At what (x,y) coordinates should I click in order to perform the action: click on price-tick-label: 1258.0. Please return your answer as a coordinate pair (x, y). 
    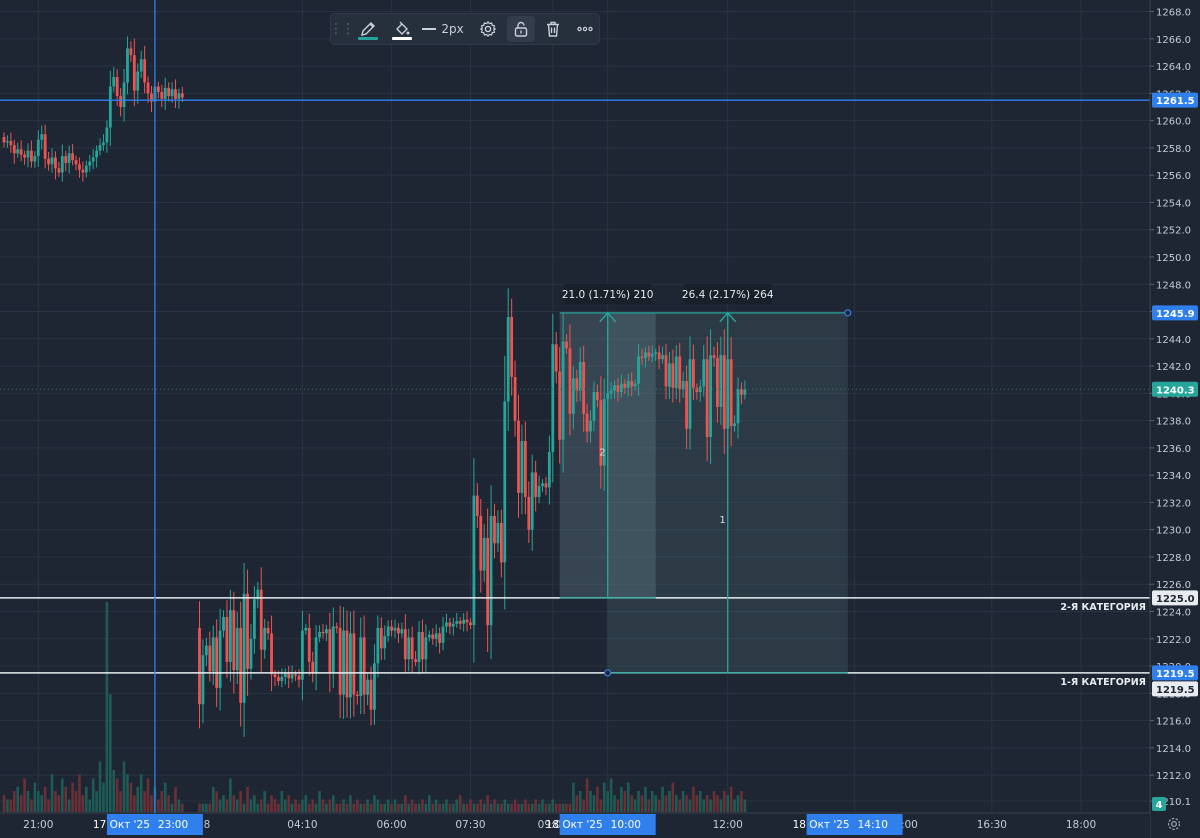
    Looking at the image, I should click on (1173, 149).